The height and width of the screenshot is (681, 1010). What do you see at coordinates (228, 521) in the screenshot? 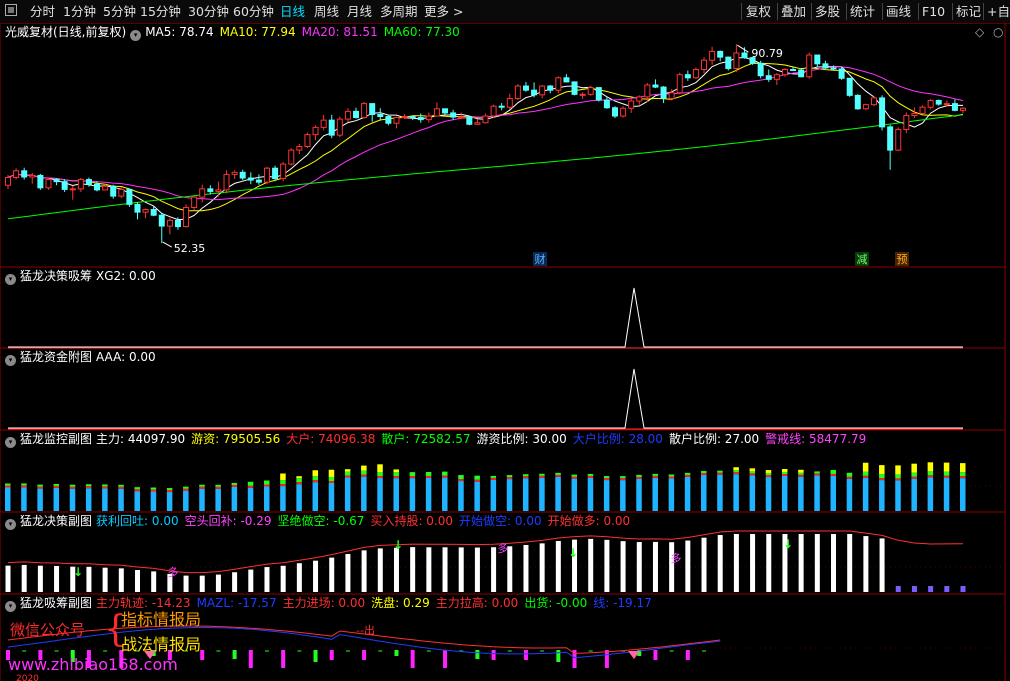
I see `header-text: 空头回补: -0.29` at bounding box center [228, 521].